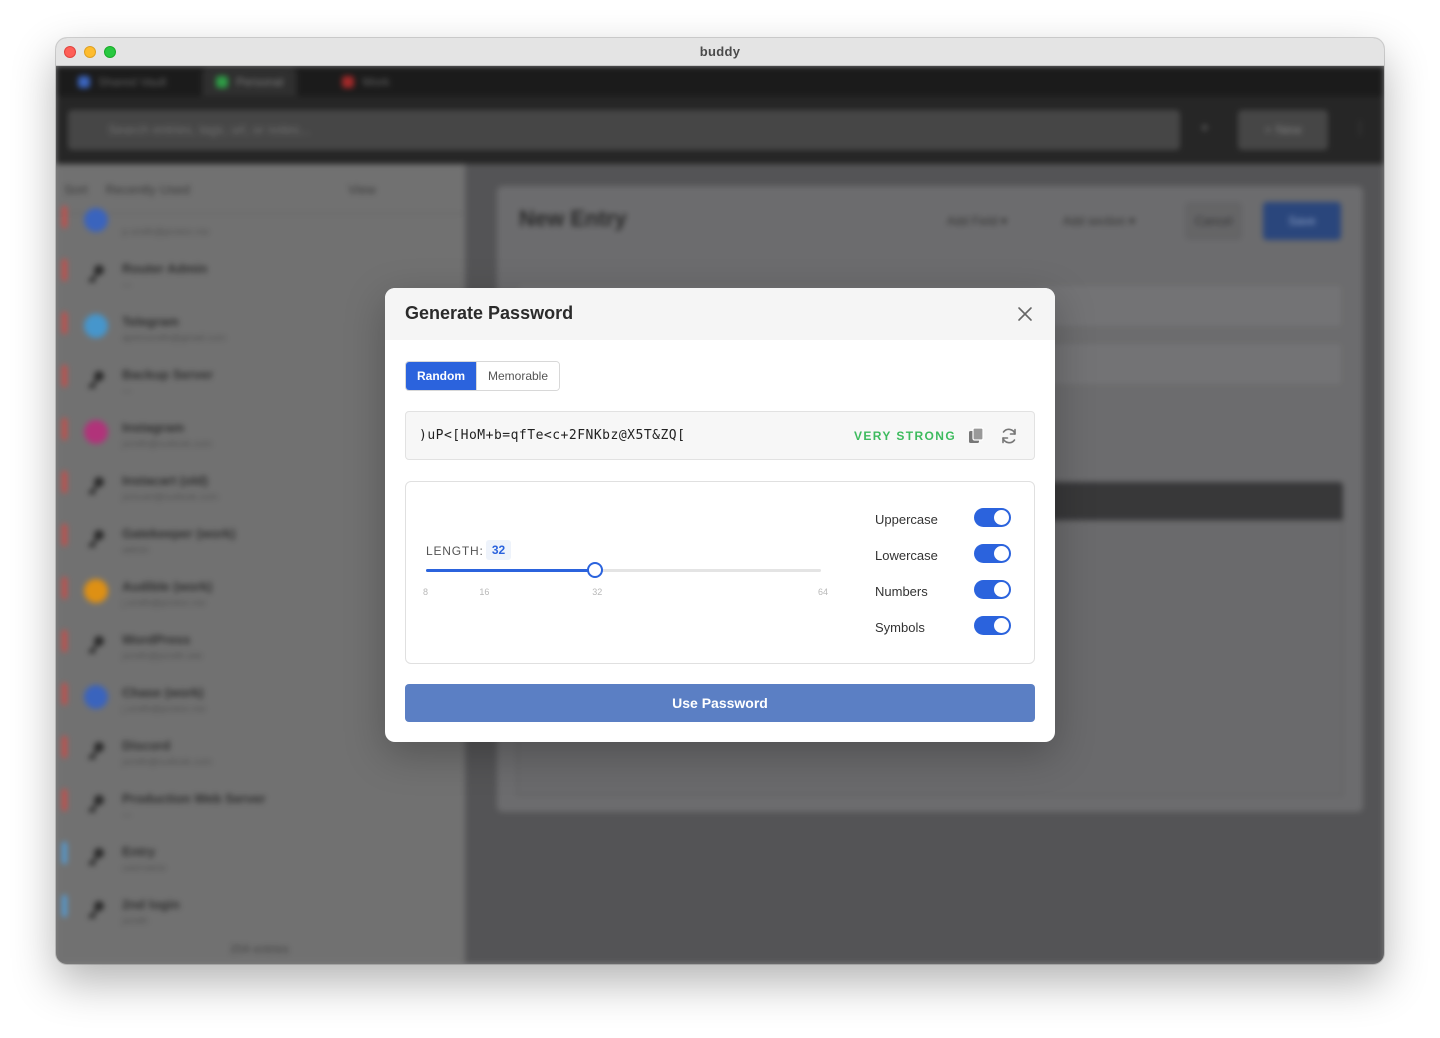 The width and height of the screenshot is (1440, 1038). Describe the element at coordinates (976, 436) in the screenshot. I see `copy-icon` at that location.